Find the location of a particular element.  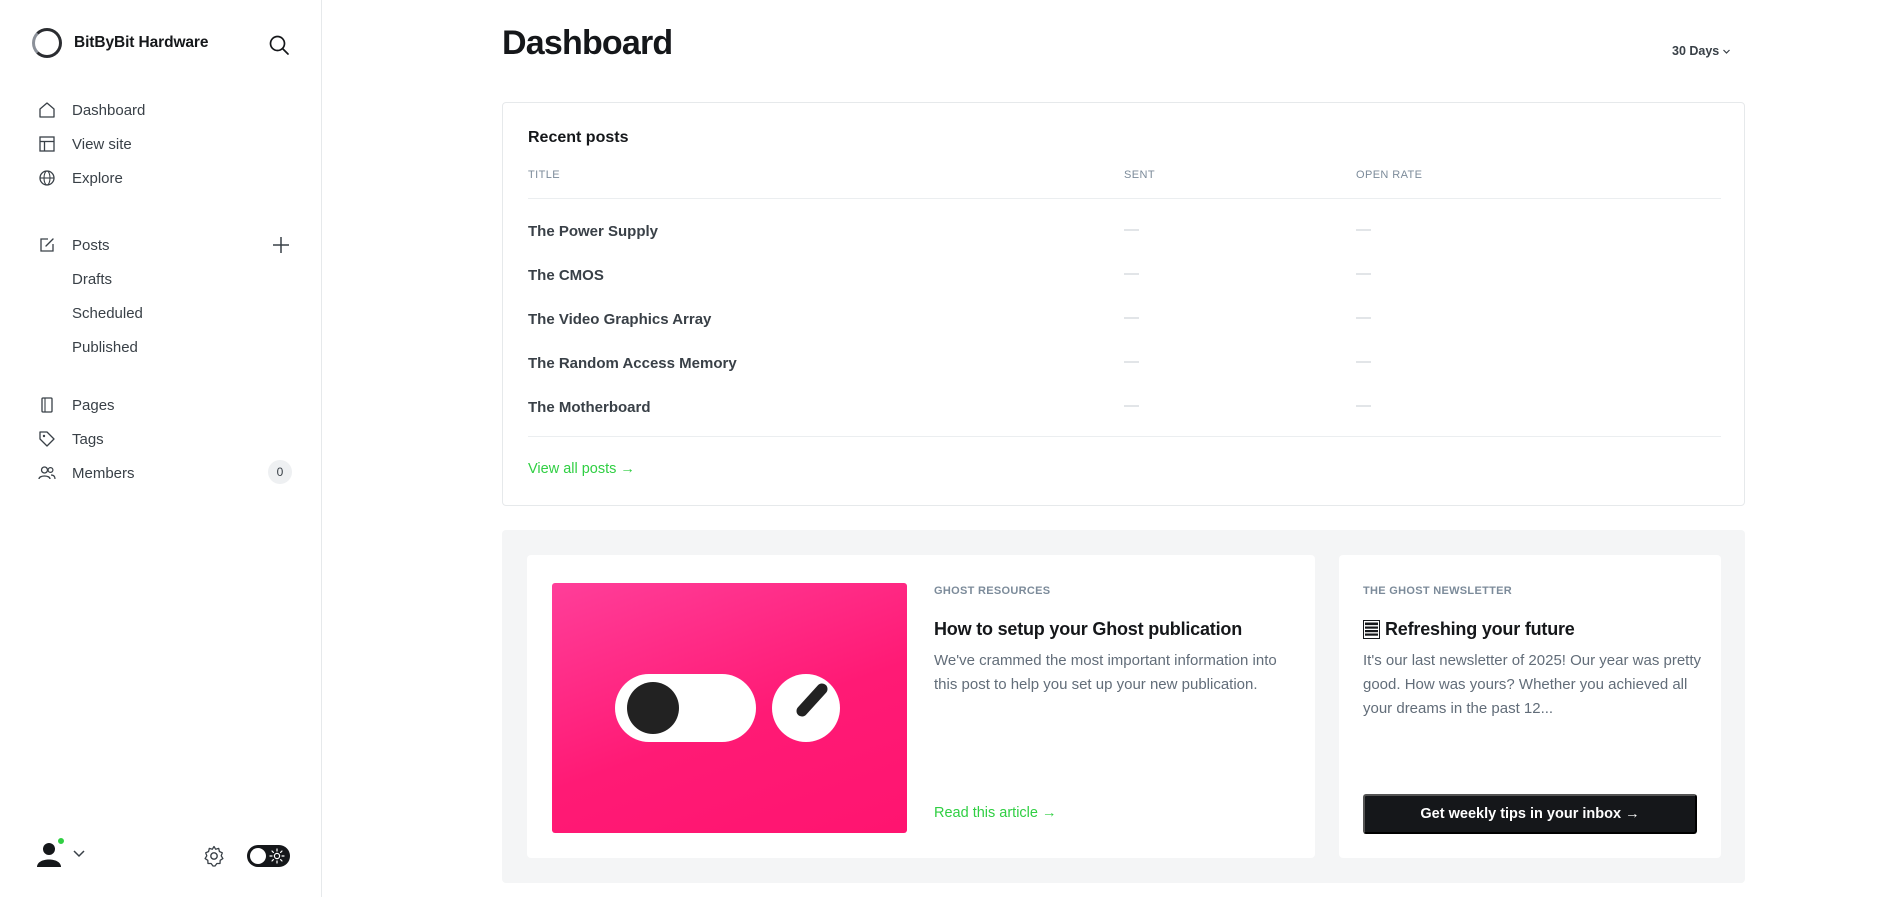

home-icon is located at coordinates (47, 110).